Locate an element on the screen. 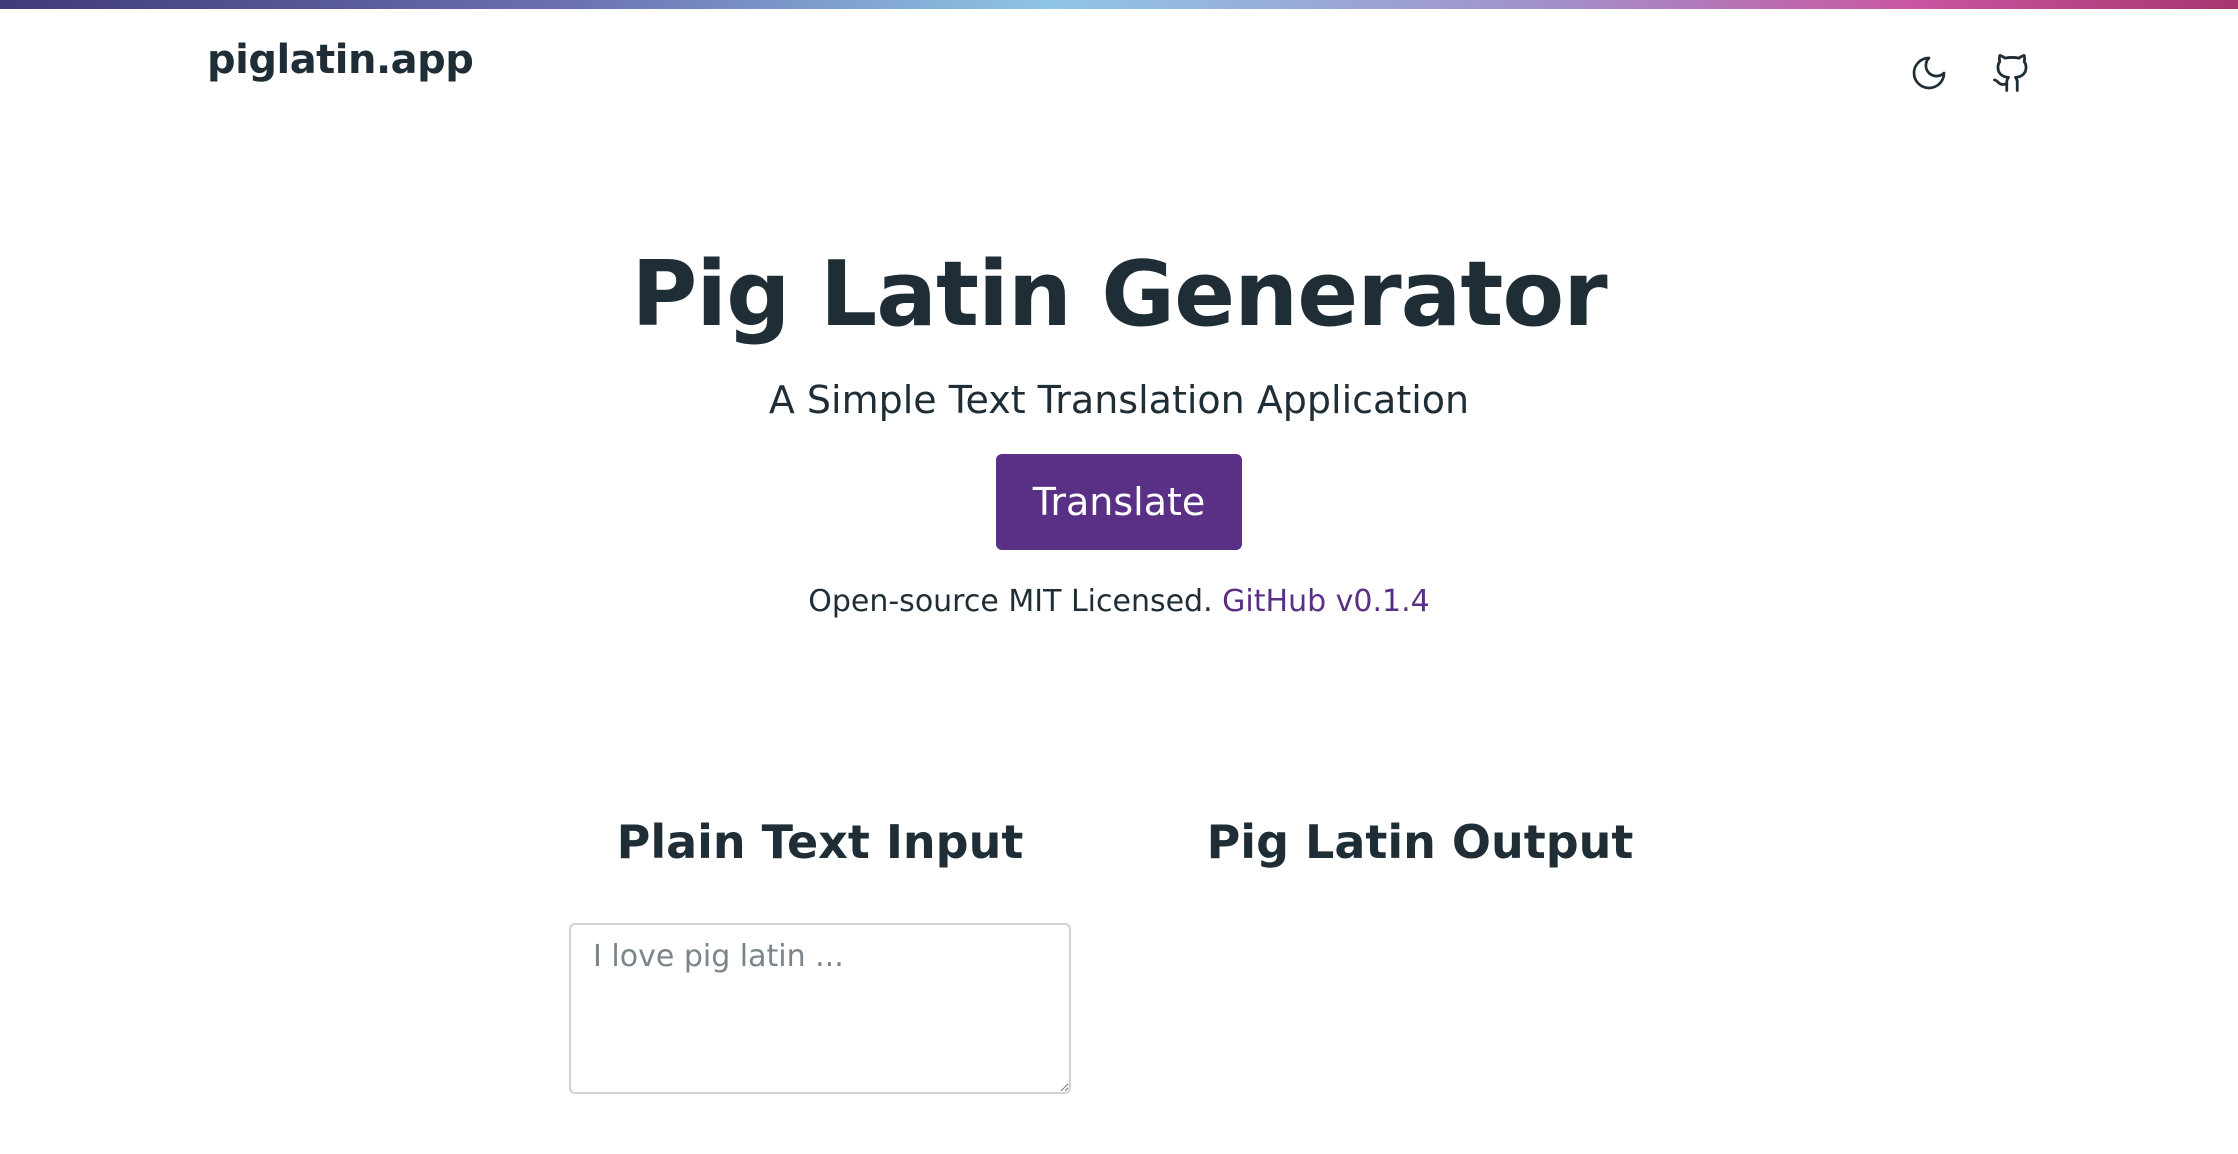  theme-toggle-button is located at coordinates (1929, 73).